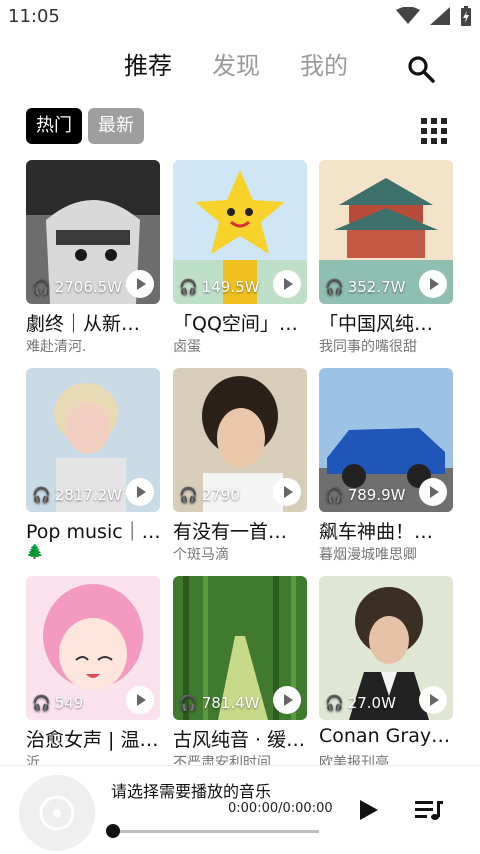  What do you see at coordinates (280, 808) in the screenshot?
I see `playback-time: 0:00:00/0:00:00` at bounding box center [280, 808].